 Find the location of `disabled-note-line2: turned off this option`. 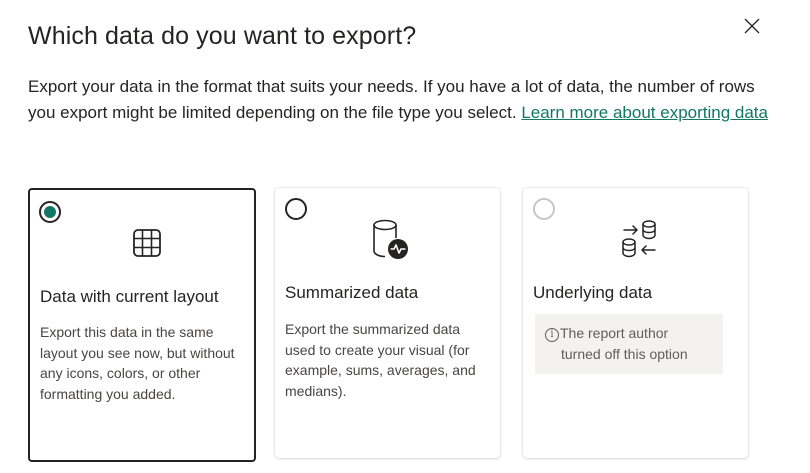

disabled-note-line2: turned off this option is located at coordinates (624, 354).